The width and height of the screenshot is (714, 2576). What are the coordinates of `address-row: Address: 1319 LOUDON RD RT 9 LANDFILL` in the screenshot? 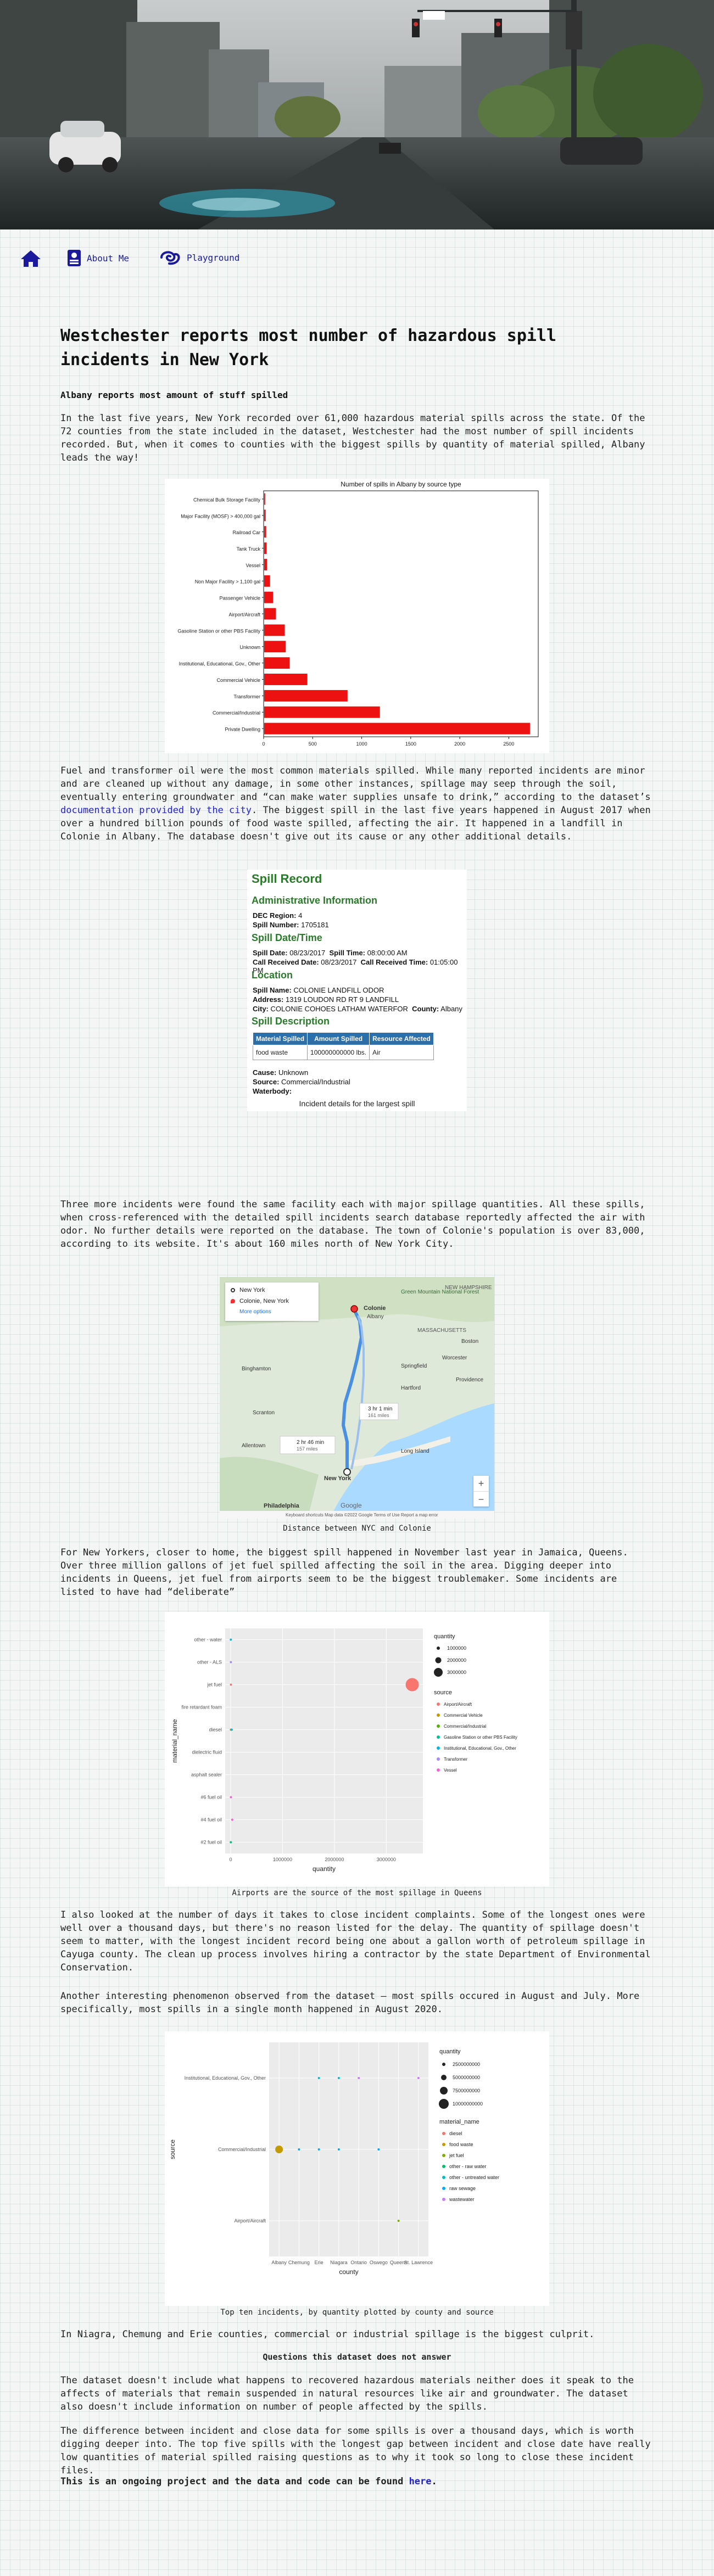 It's located at (326, 1000).